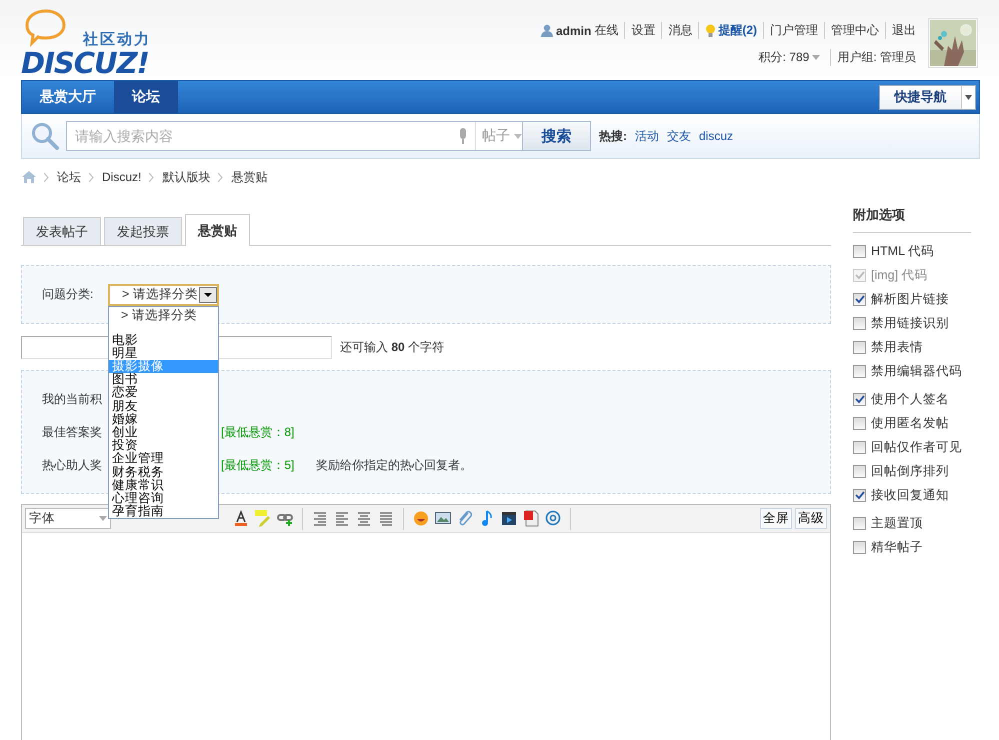 The height and width of the screenshot is (740, 999). I want to click on hot-search-link: discuz, so click(716, 136).